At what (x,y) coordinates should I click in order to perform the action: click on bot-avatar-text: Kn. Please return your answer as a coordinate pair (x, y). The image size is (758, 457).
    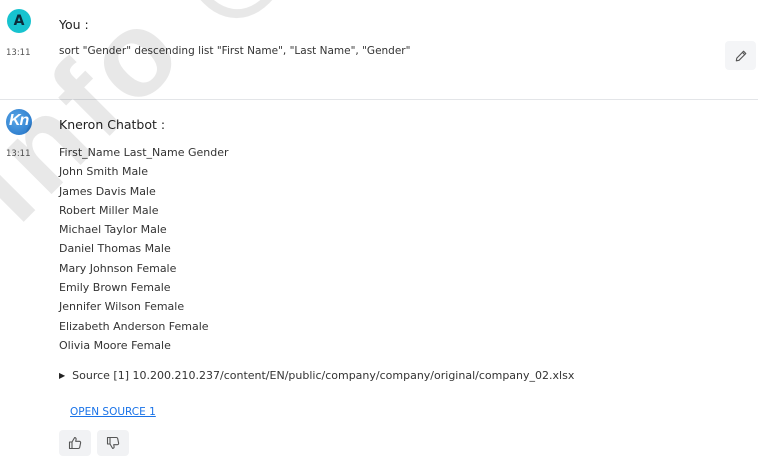
    Looking at the image, I should click on (19, 120).